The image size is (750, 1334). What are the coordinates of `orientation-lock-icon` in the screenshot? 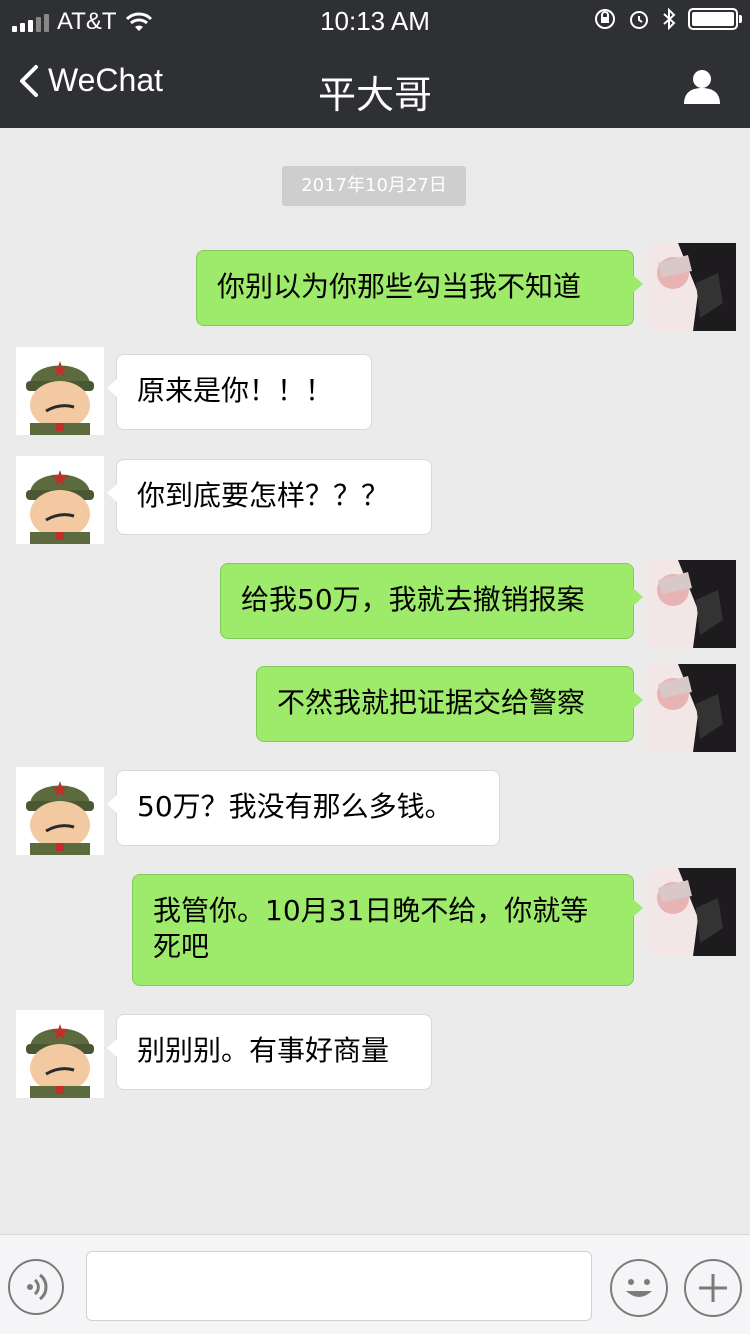 It's located at (605, 19).